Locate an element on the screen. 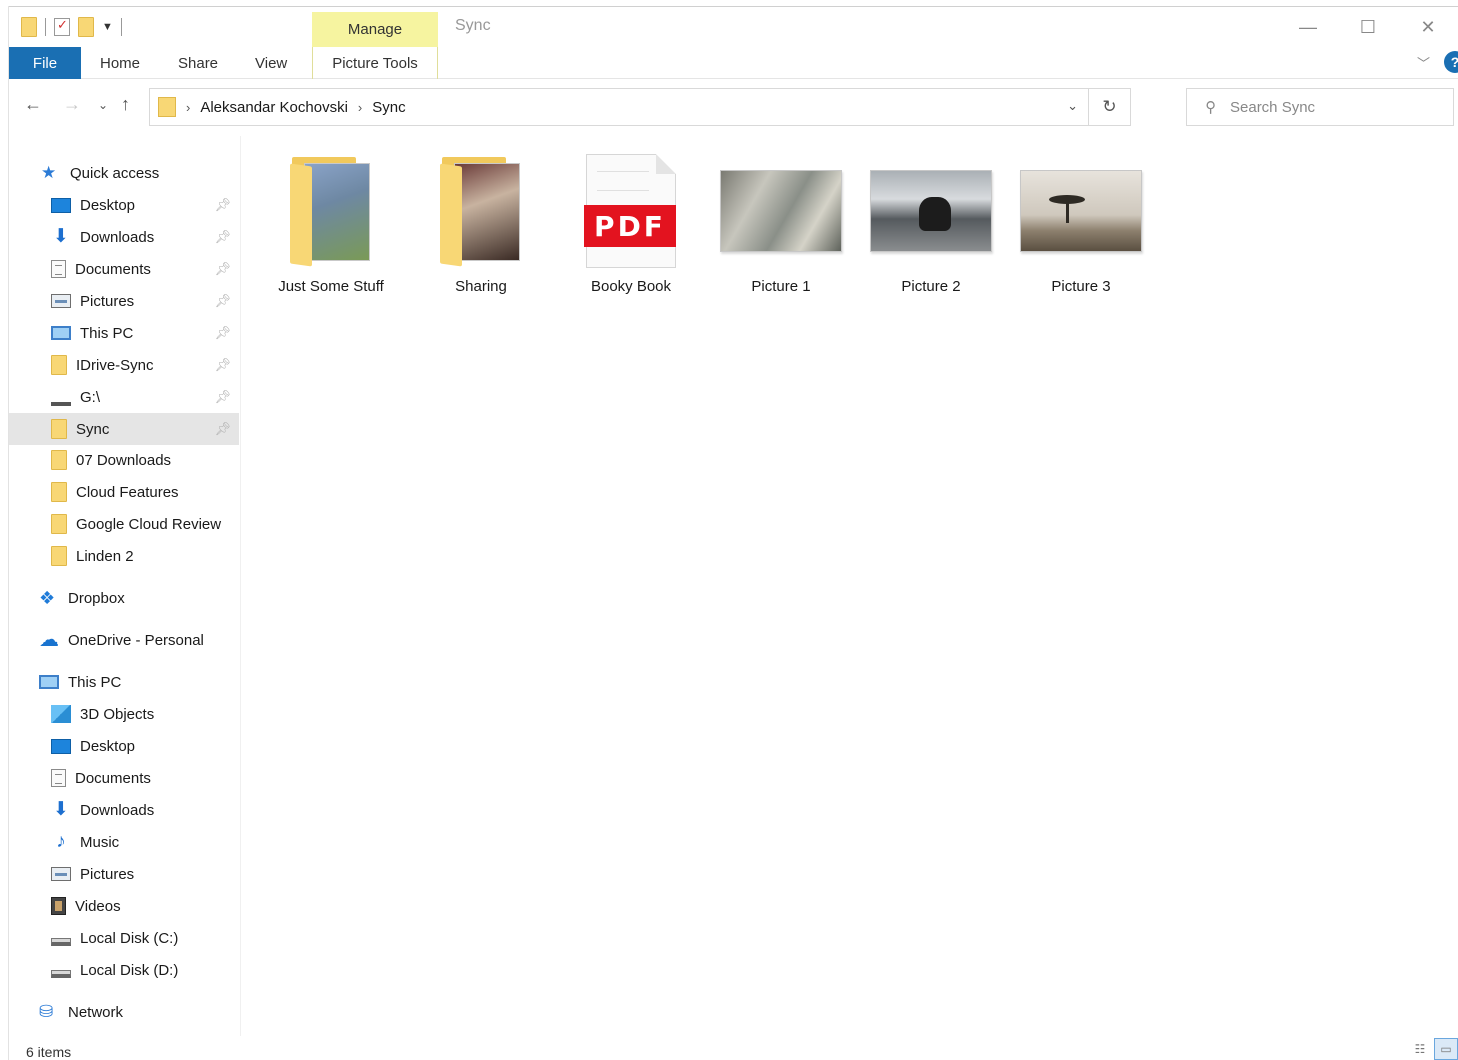 This screenshot has height=1060, width=1458. close-button: ✕ is located at coordinates (1428, 27).